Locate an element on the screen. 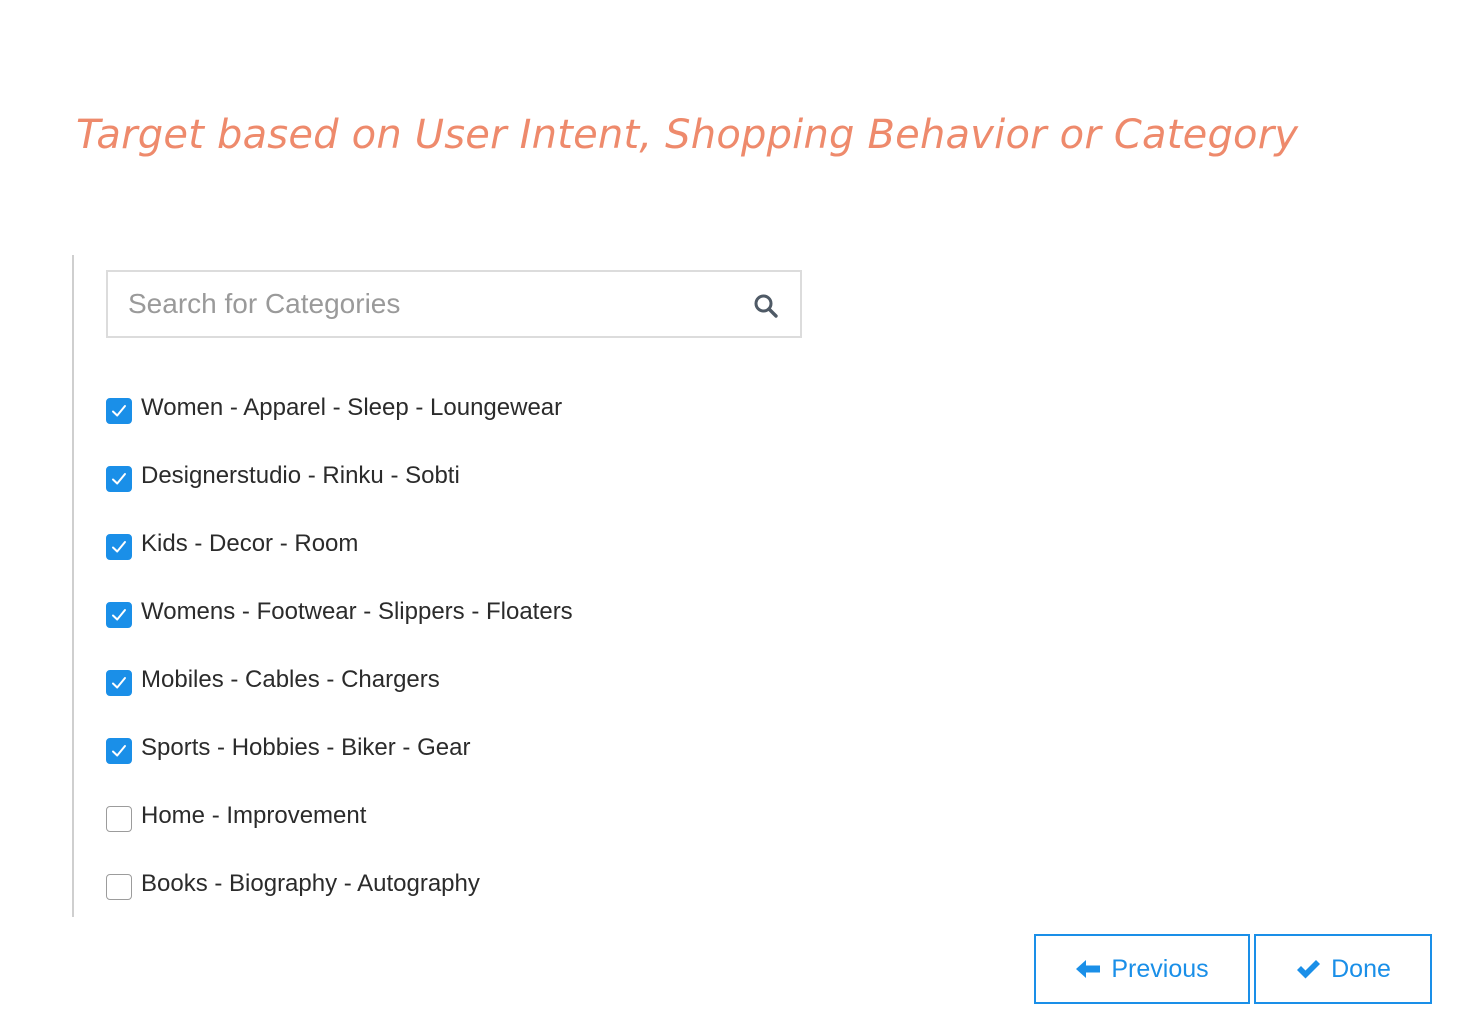  category-label: Designerstudio - Rinku - Sobti is located at coordinates (300, 475).